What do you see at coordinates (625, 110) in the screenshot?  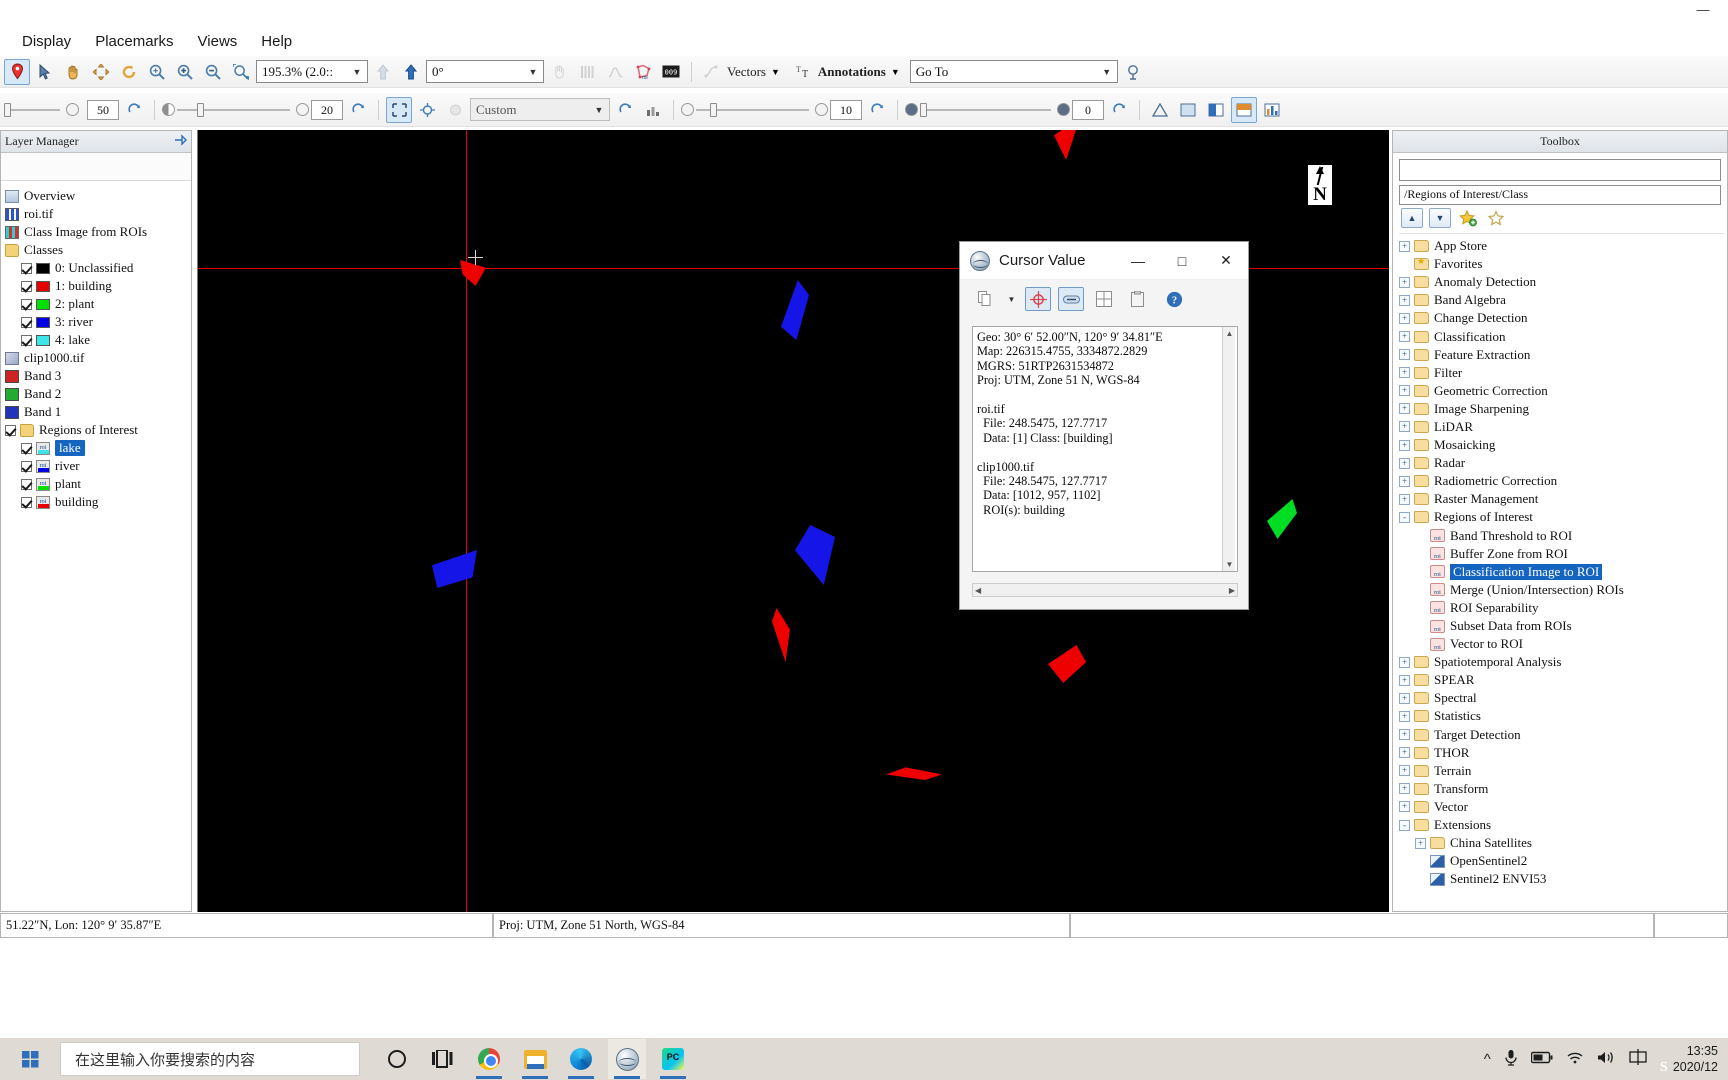 I see `stretch-refresh-icon` at bounding box center [625, 110].